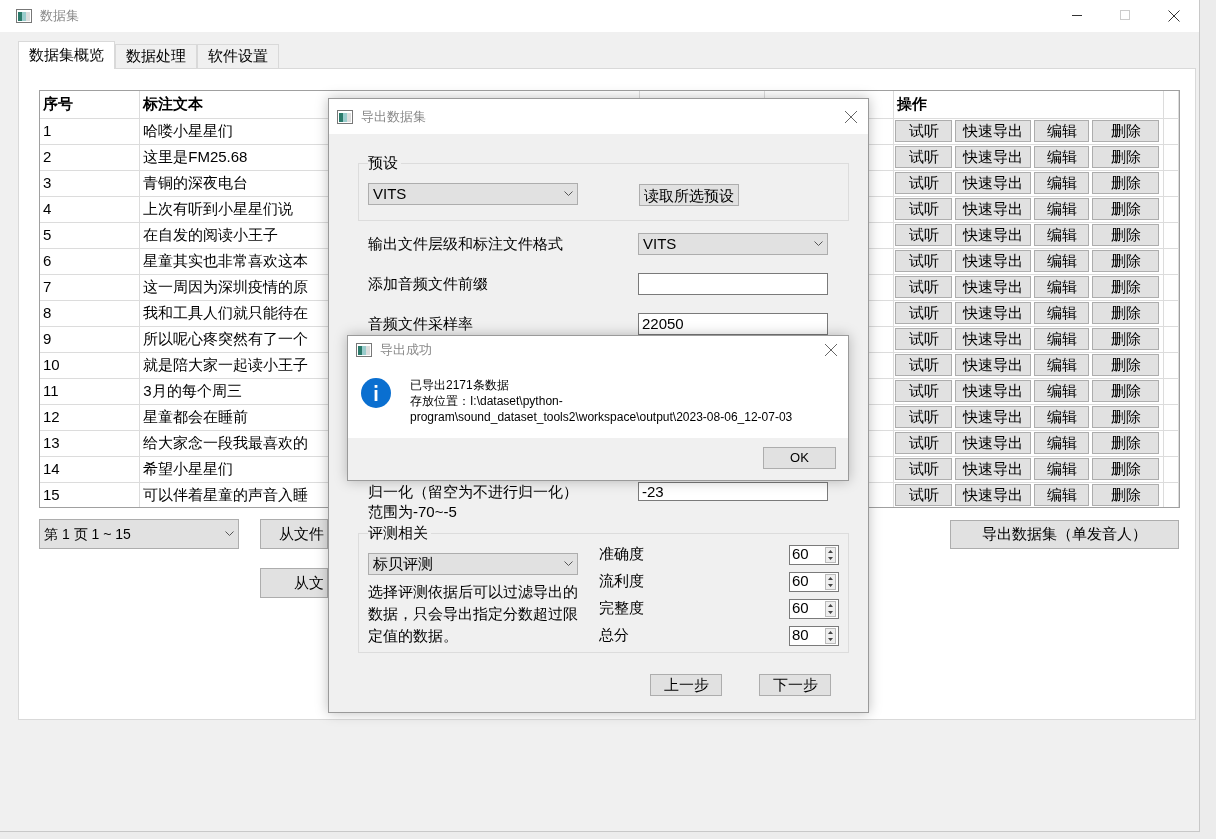  What do you see at coordinates (799, 458) in the screenshot?
I see `ok-button: OK` at bounding box center [799, 458].